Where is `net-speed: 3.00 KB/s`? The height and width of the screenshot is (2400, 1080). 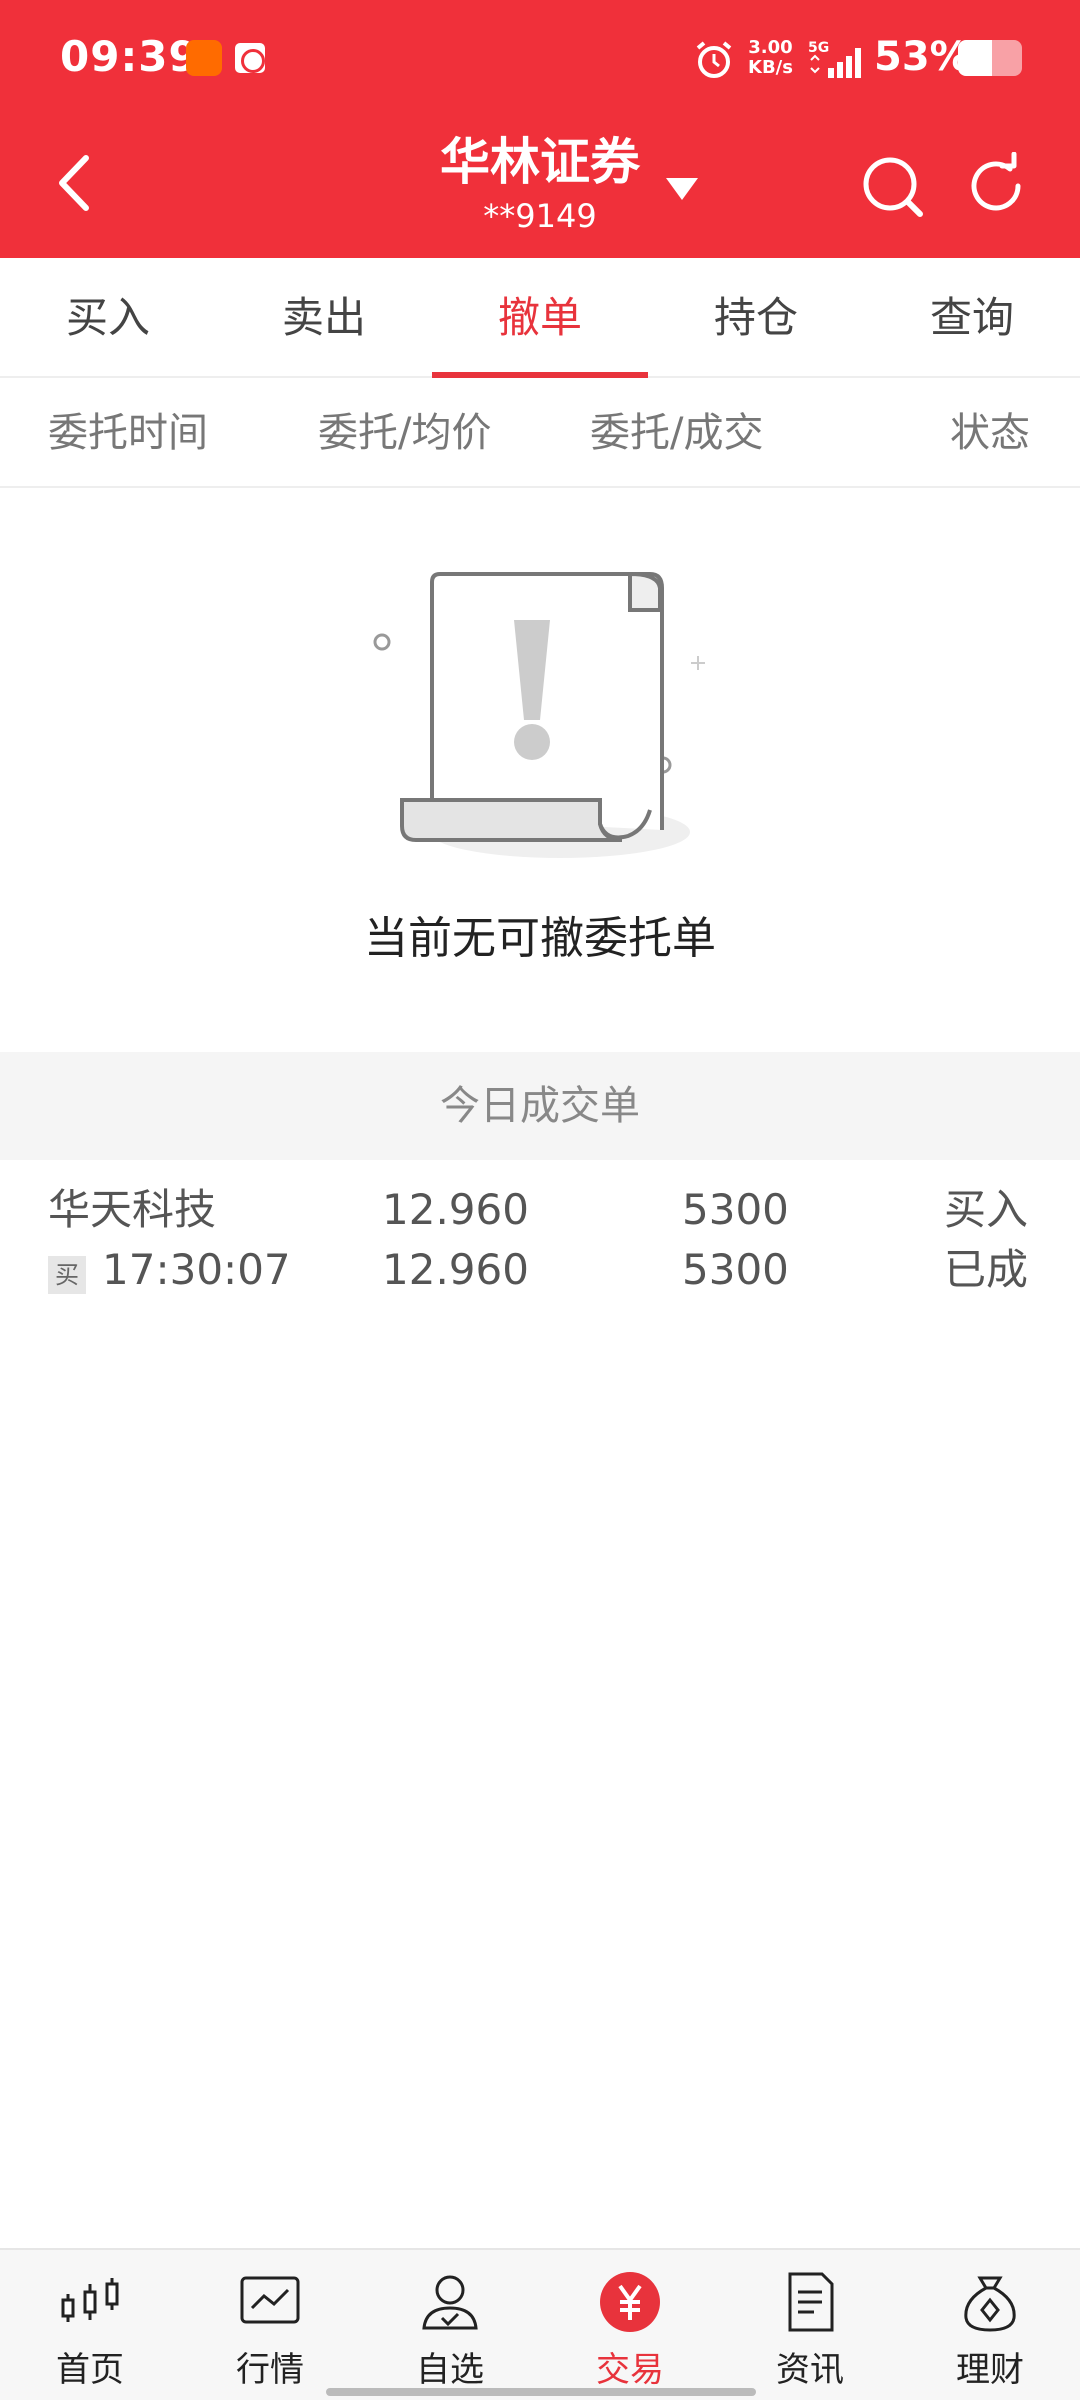
net-speed: 3.00 KB/s is located at coordinates (770, 58).